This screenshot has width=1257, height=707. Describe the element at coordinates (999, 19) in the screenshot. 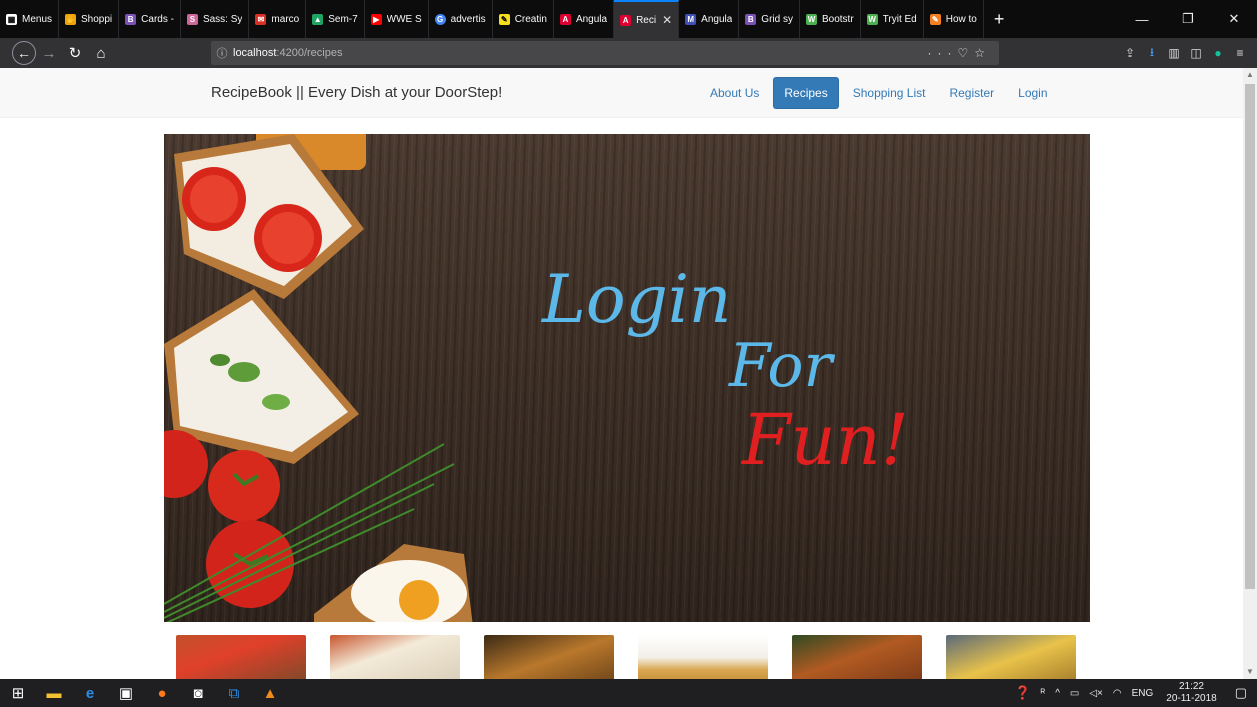

I see `new-tab-icon: +` at that location.